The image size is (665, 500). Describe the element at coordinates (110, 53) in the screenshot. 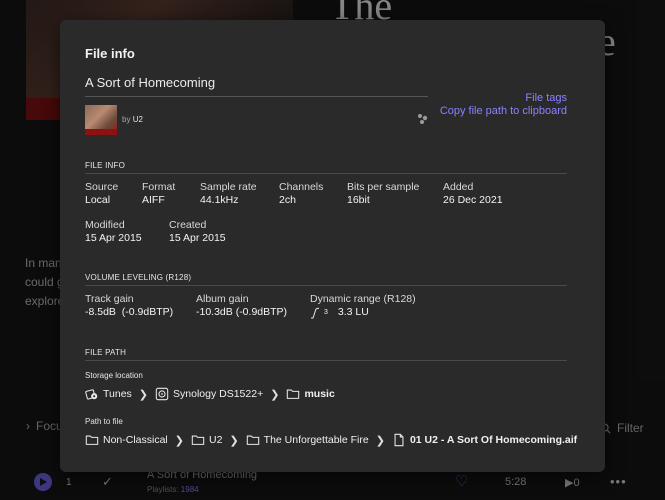

I see `dialog-title: File info` at that location.